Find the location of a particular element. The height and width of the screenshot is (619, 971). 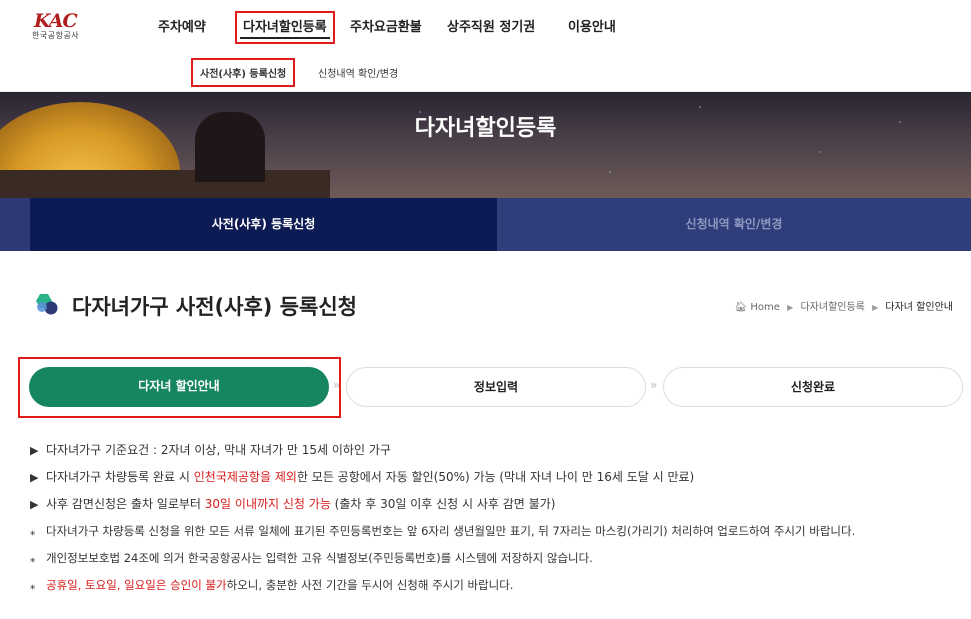

page-title: 다자녀가구 사전(사후) 등록신청 is located at coordinates (214, 307).